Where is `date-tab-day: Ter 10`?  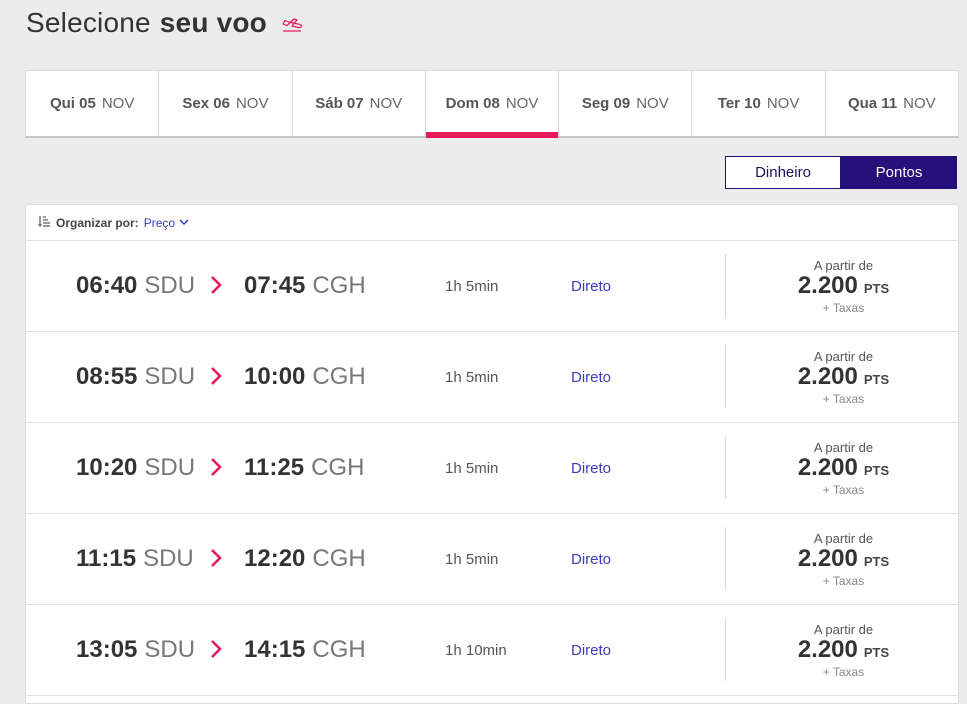 date-tab-day: Ter 10 is located at coordinates (739, 103).